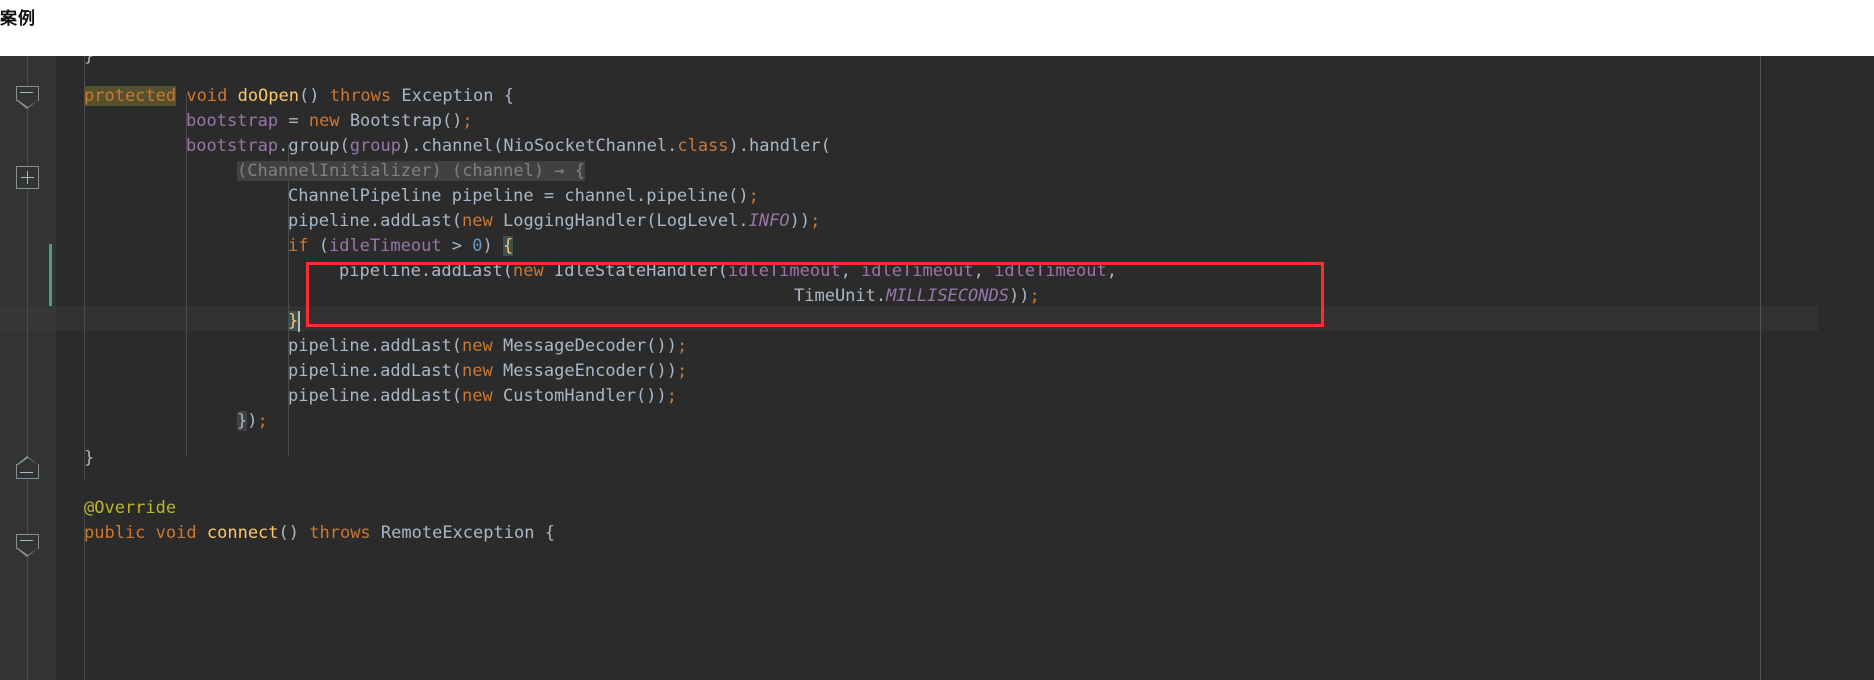  What do you see at coordinates (447, 96) in the screenshot?
I see `token-type-exception: Exception` at bounding box center [447, 96].